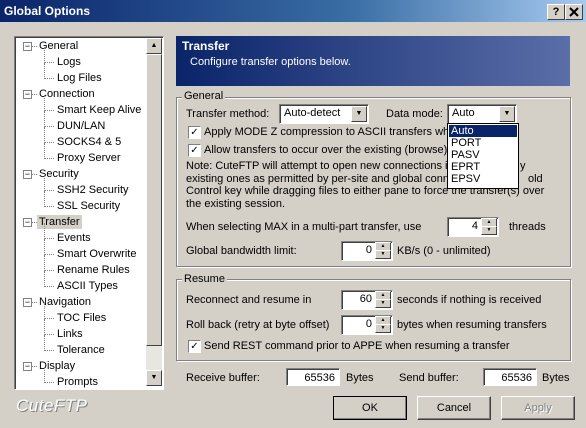  What do you see at coordinates (154, 46) in the screenshot?
I see `scroll-up-button: ▲` at bounding box center [154, 46].